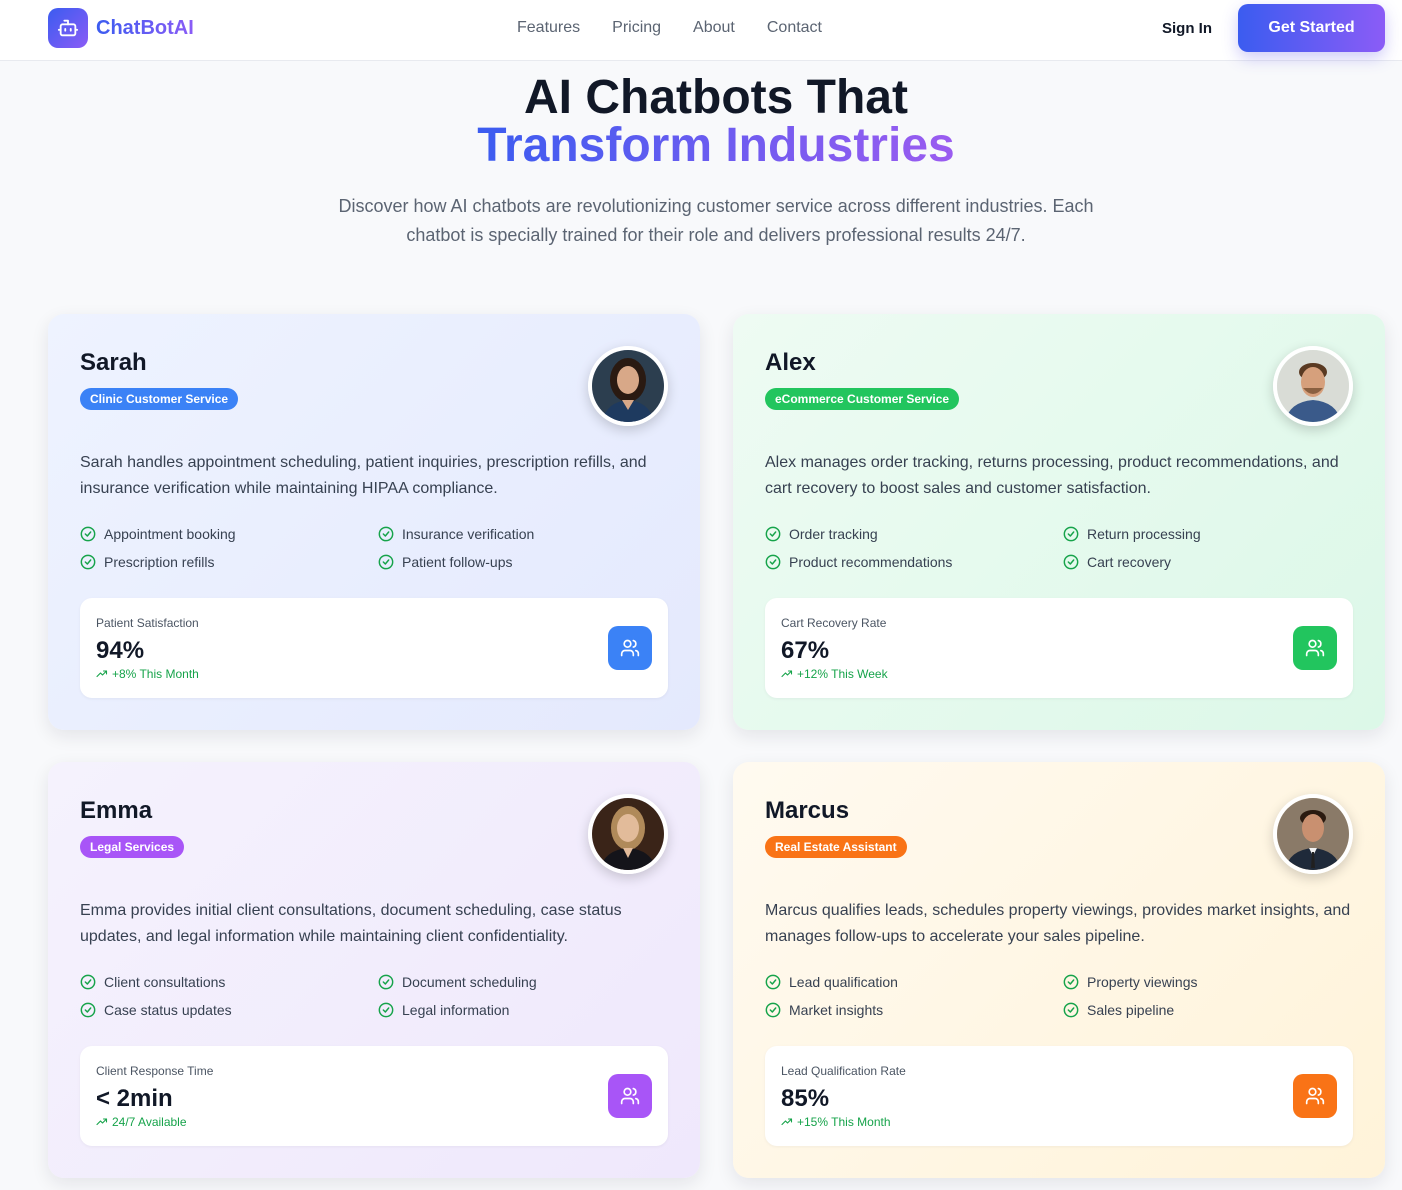 The width and height of the screenshot is (1402, 1190). Describe the element at coordinates (134, 1098) in the screenshot. I see `stat-value: < 2min` at that location.